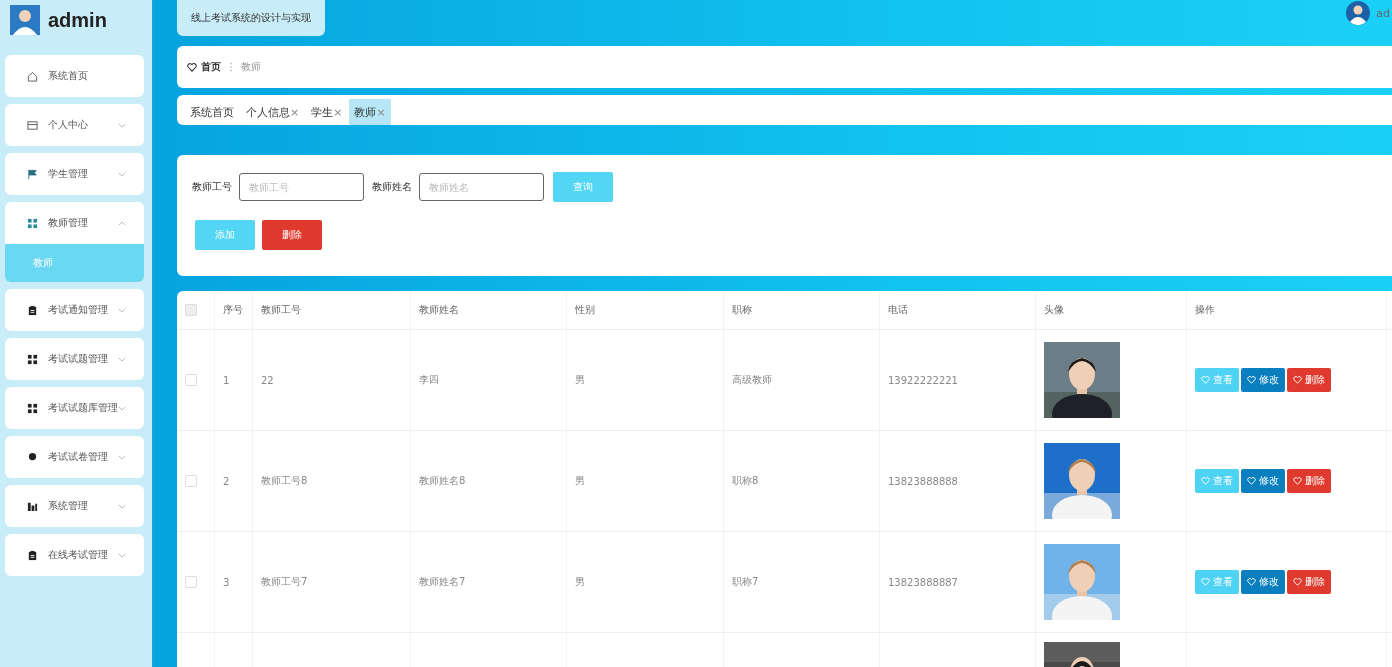 The image size is (1392, 667). What do you see at coordinates (332, 481) in the screenshot?
I see `table-cell: 教师工号8` at bounding box center [332, 481].